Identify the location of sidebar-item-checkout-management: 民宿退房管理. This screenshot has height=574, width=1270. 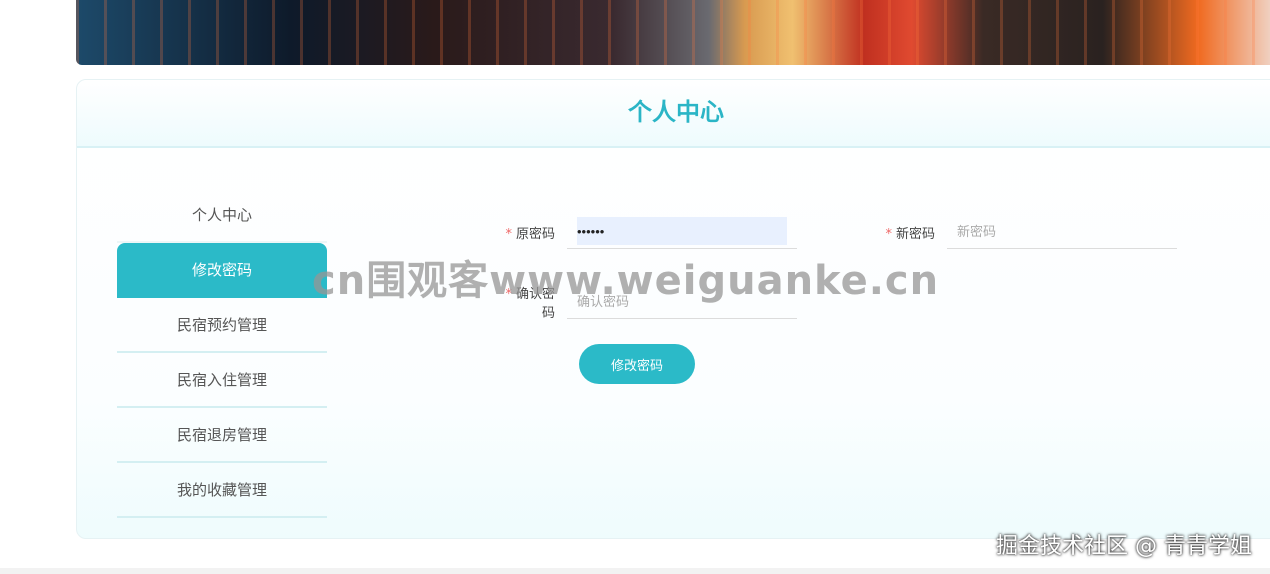
(222, 435).